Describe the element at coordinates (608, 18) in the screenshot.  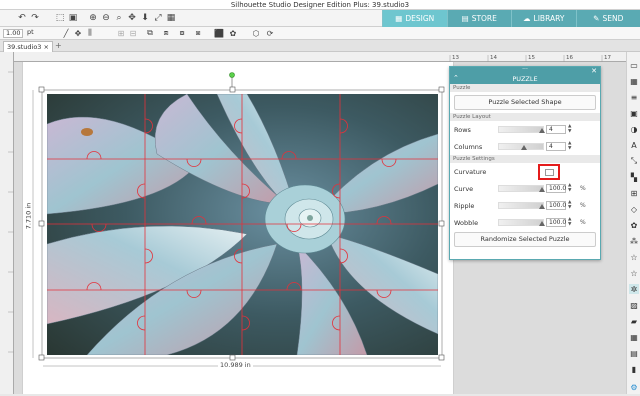
I see `tab-send: ✎SEND` at that location.